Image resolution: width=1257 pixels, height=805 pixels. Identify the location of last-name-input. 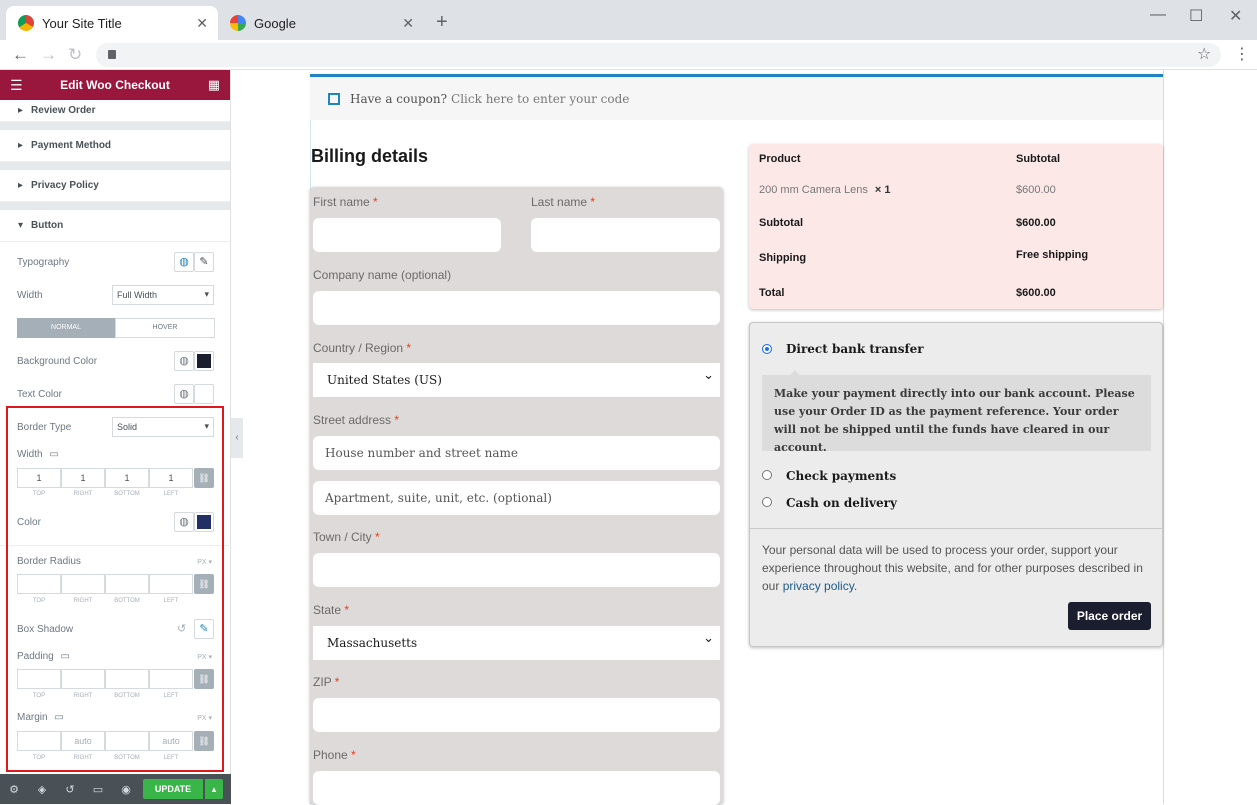
(625, 235).